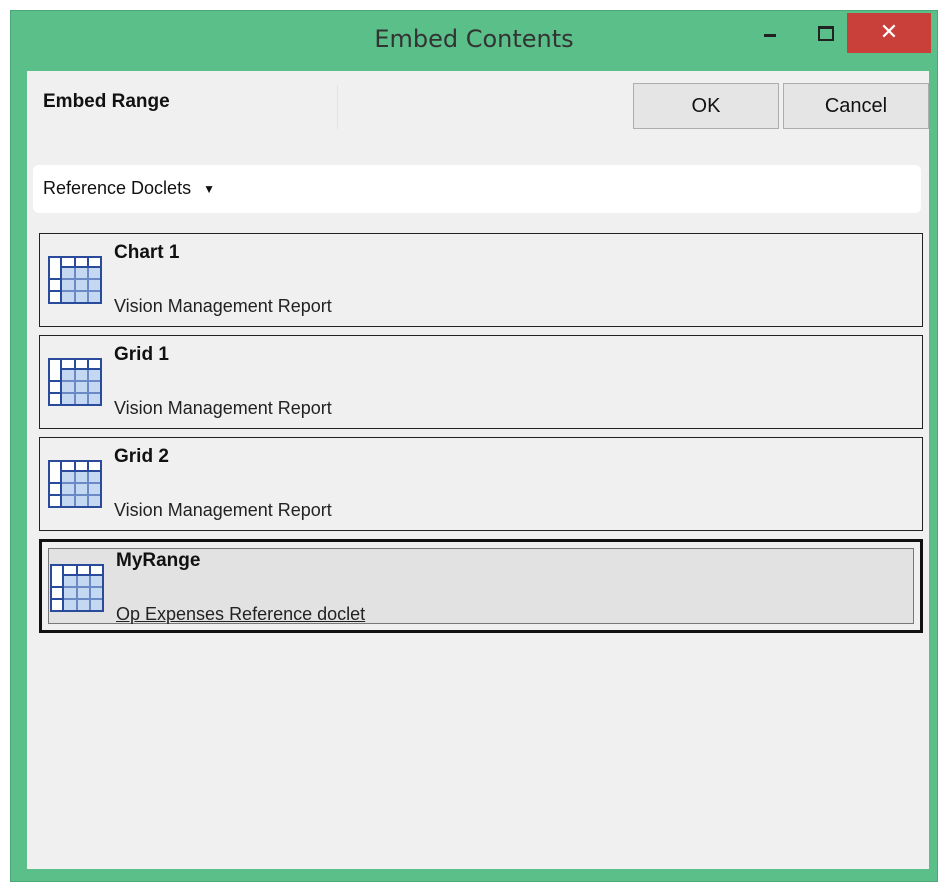  I want to click on list-item: Chart 1 Vision Management Report, so click(481, 280).